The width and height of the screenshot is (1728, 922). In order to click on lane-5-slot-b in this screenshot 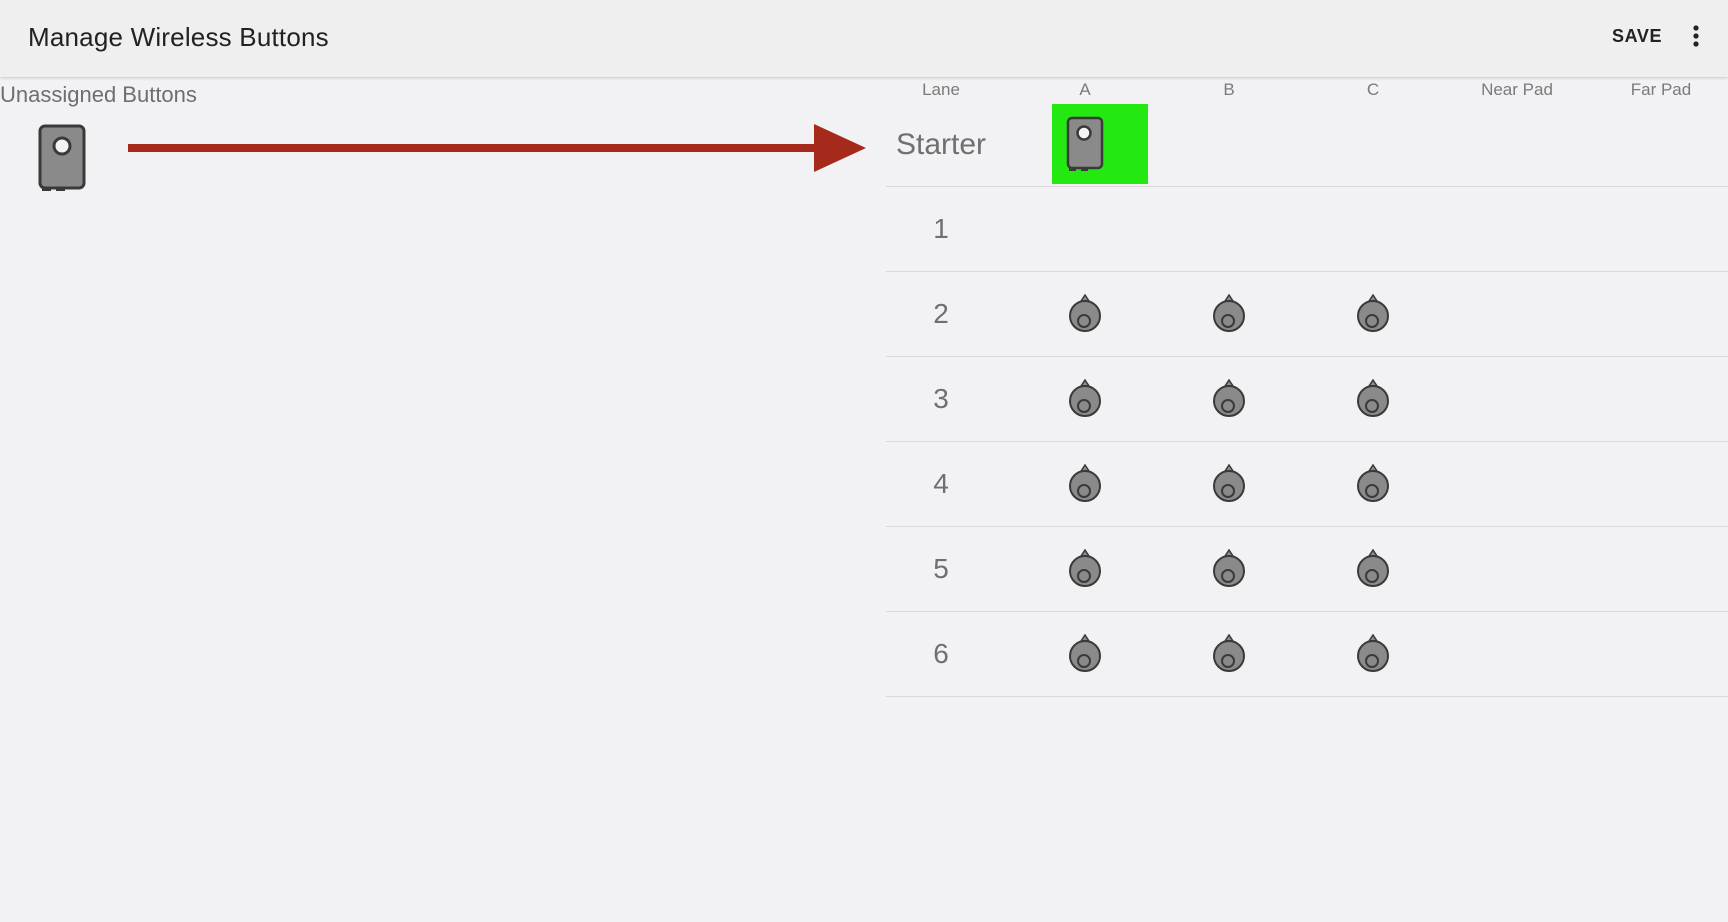, I will do `click(1229, 569)`.